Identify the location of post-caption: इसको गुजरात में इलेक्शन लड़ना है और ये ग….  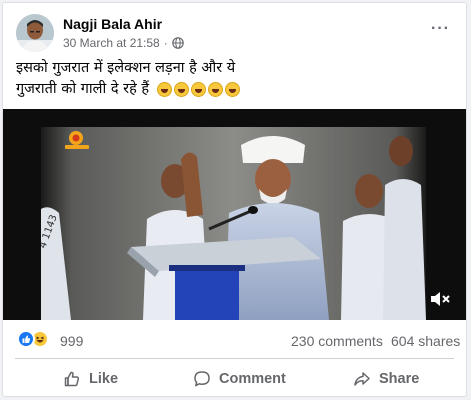
(236, 79).